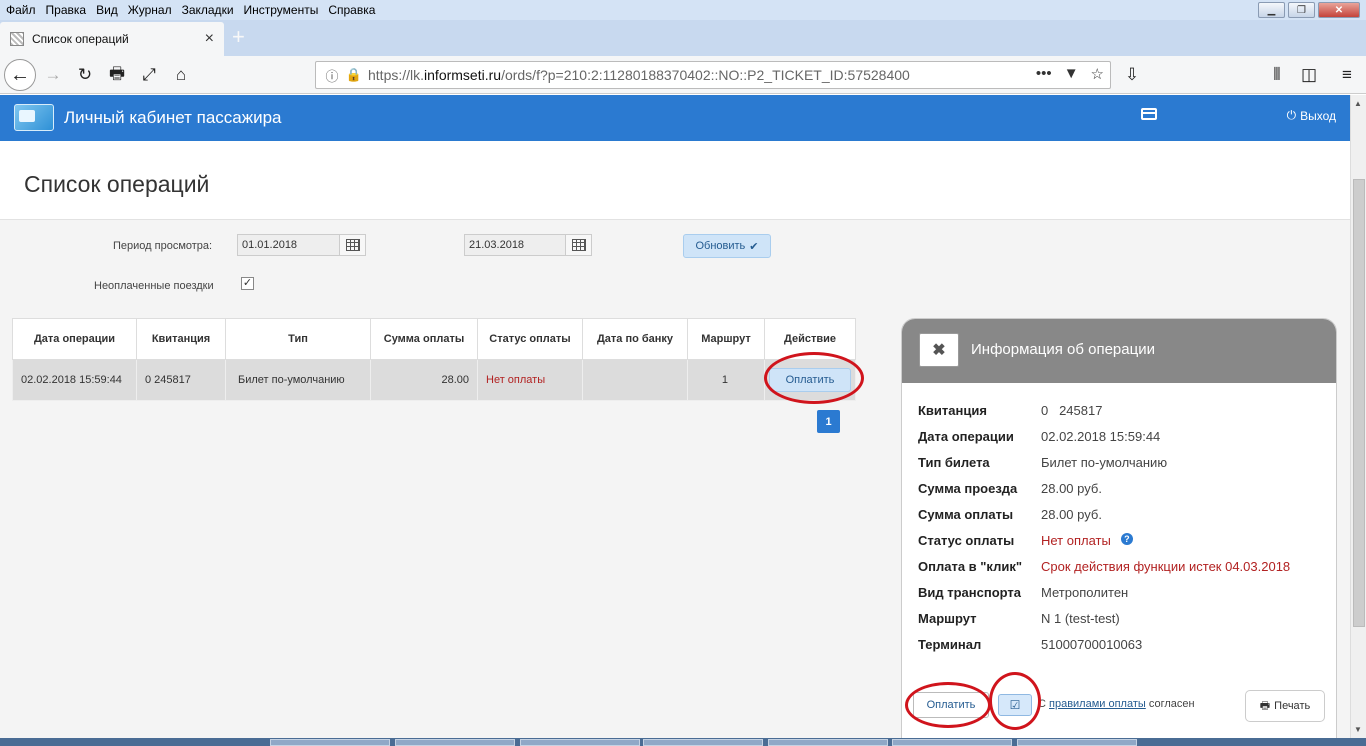  I want to click on scrollbar-thumb, so click(1359, 403).